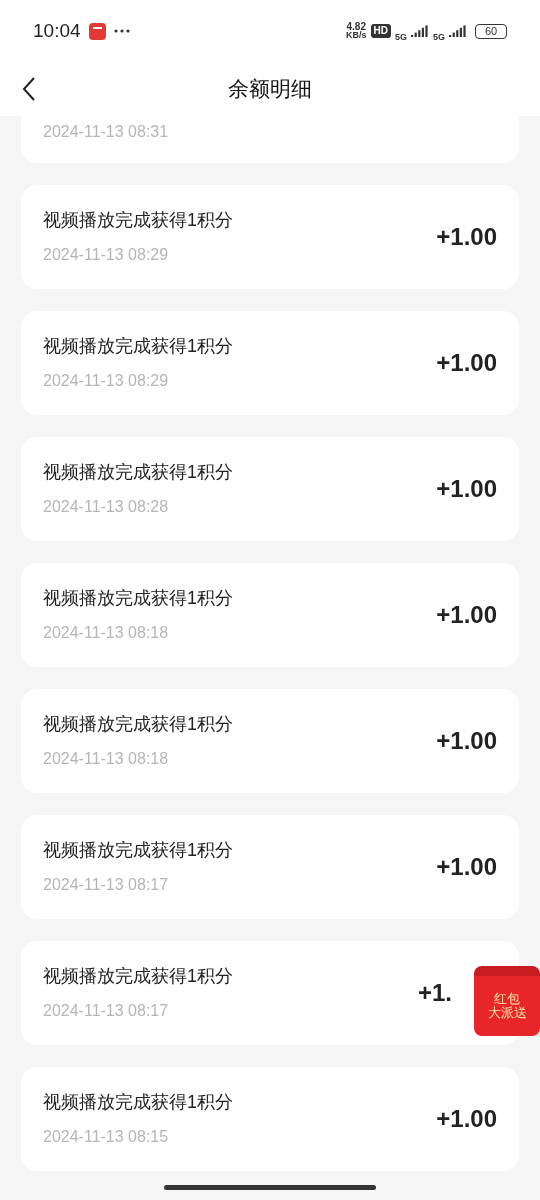 The image size is (540, 1200). Describe the element at coordinates (121, 31) in the screenshot. I see `more-icon` at that location.